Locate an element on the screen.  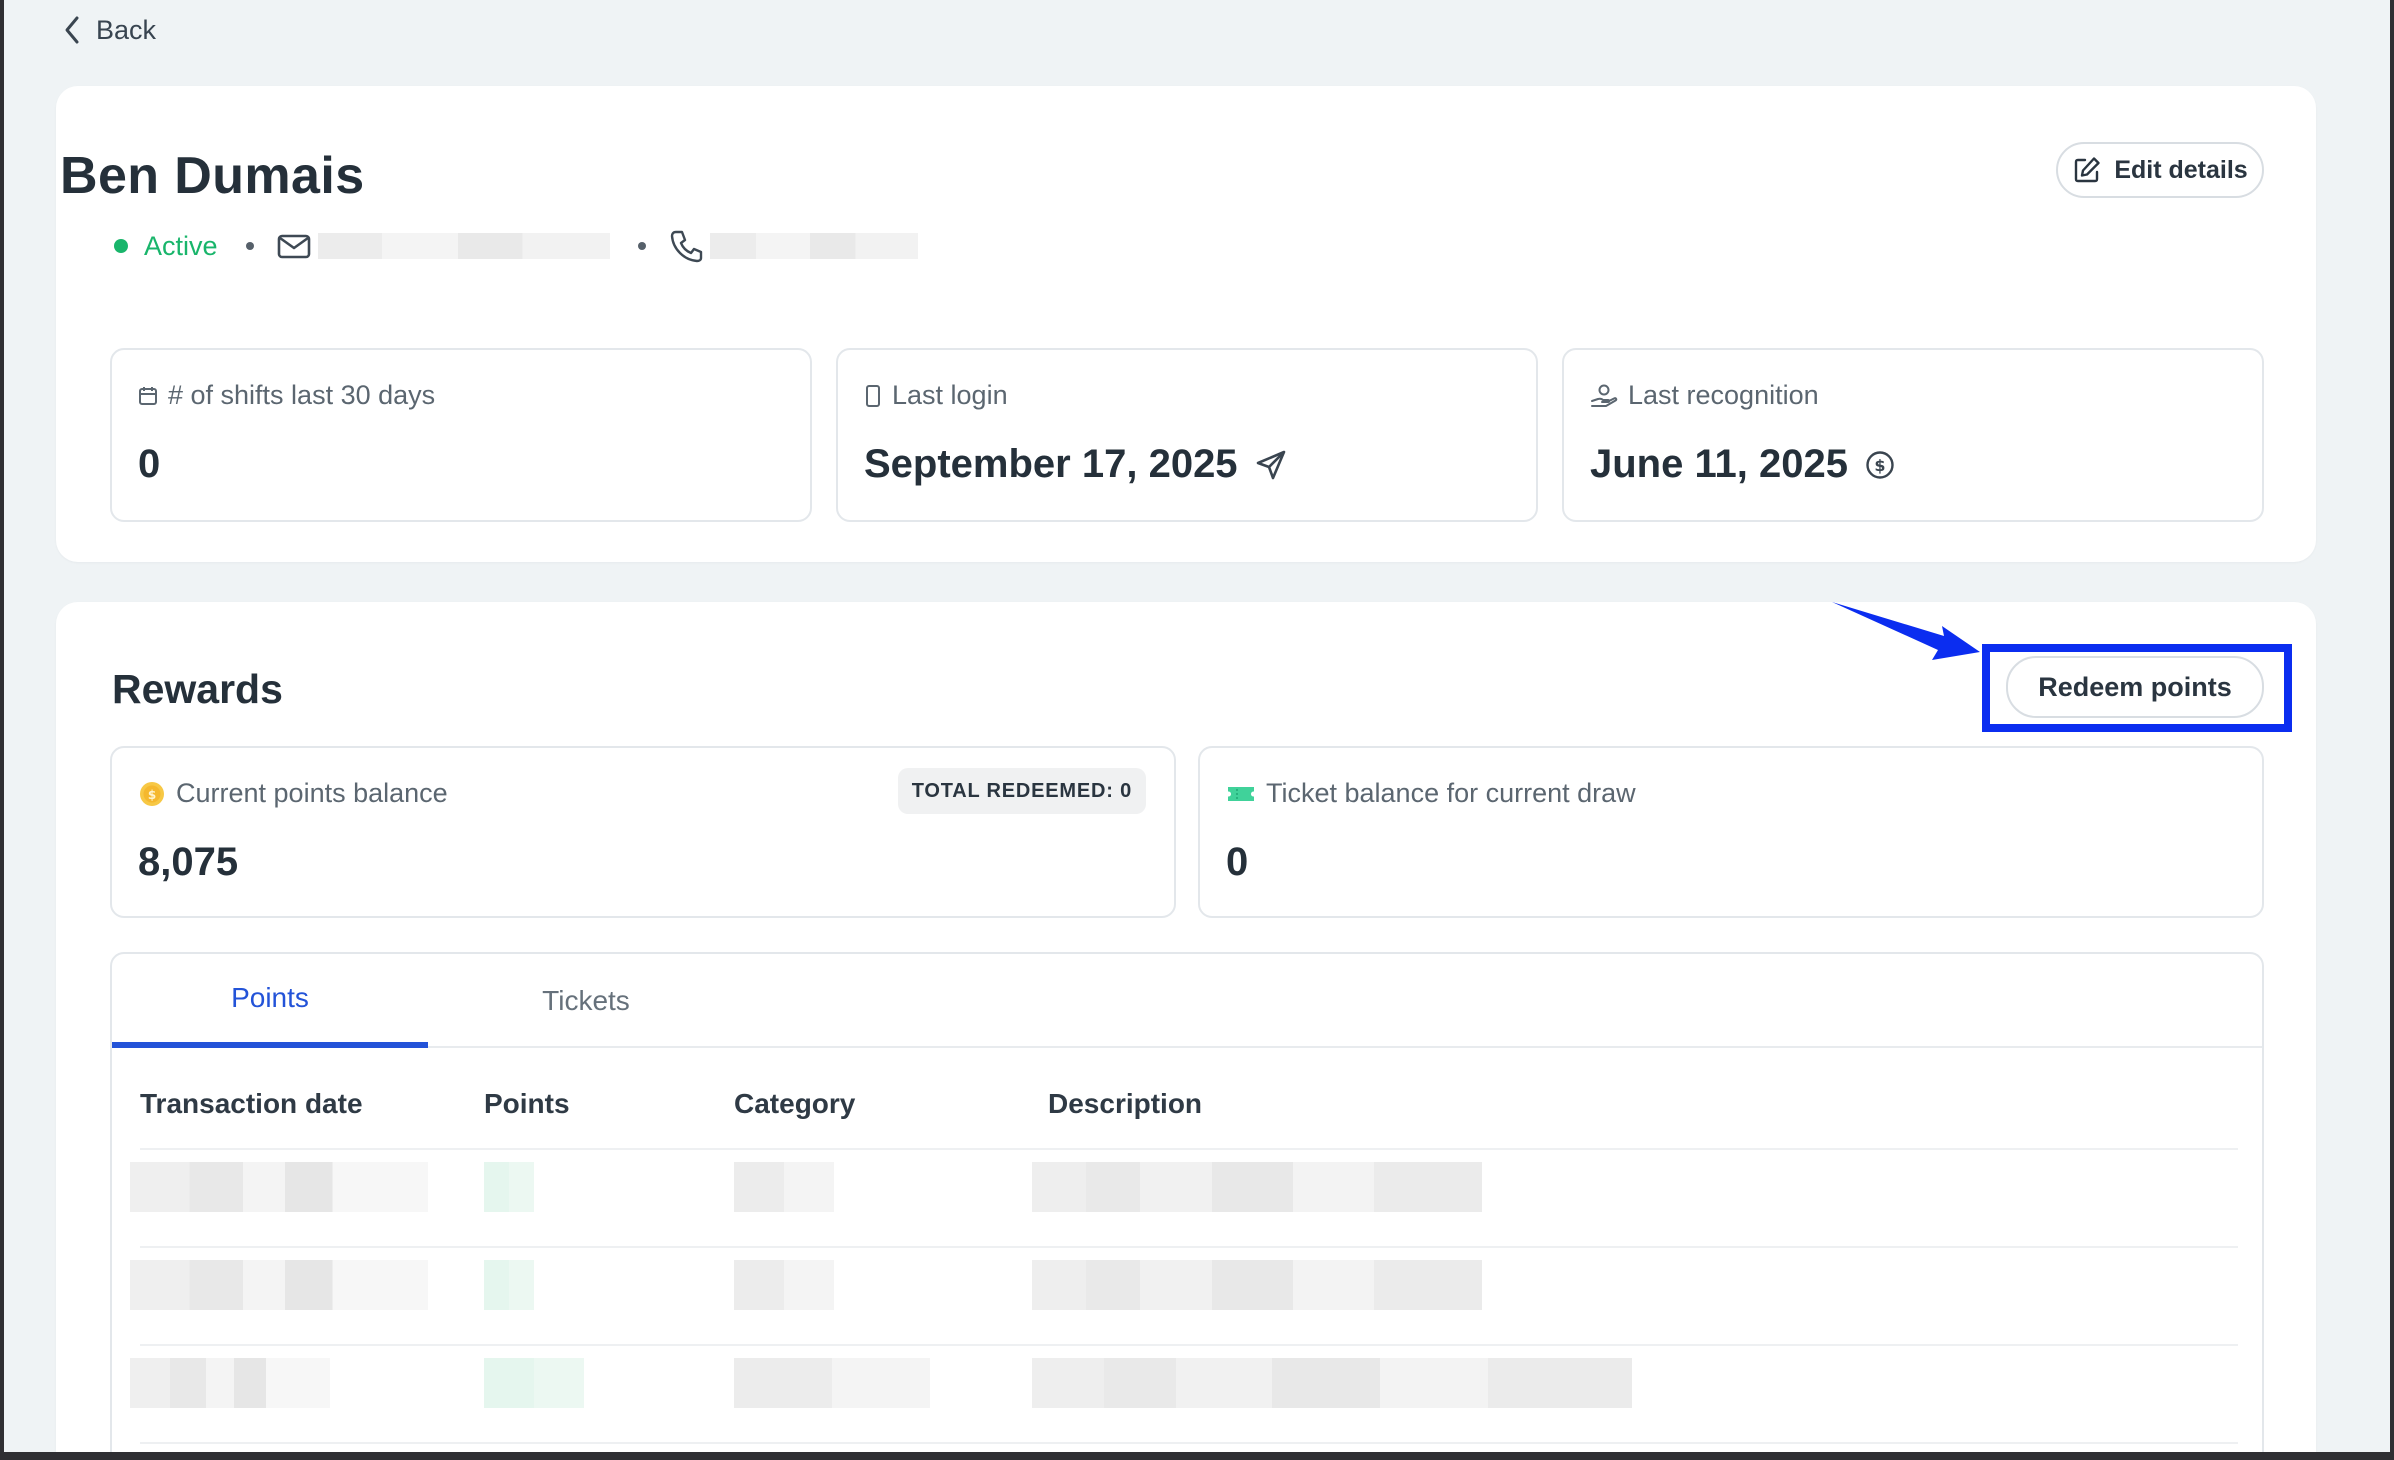
page-title: Ben Dumais is located at coordinates (212, 176).